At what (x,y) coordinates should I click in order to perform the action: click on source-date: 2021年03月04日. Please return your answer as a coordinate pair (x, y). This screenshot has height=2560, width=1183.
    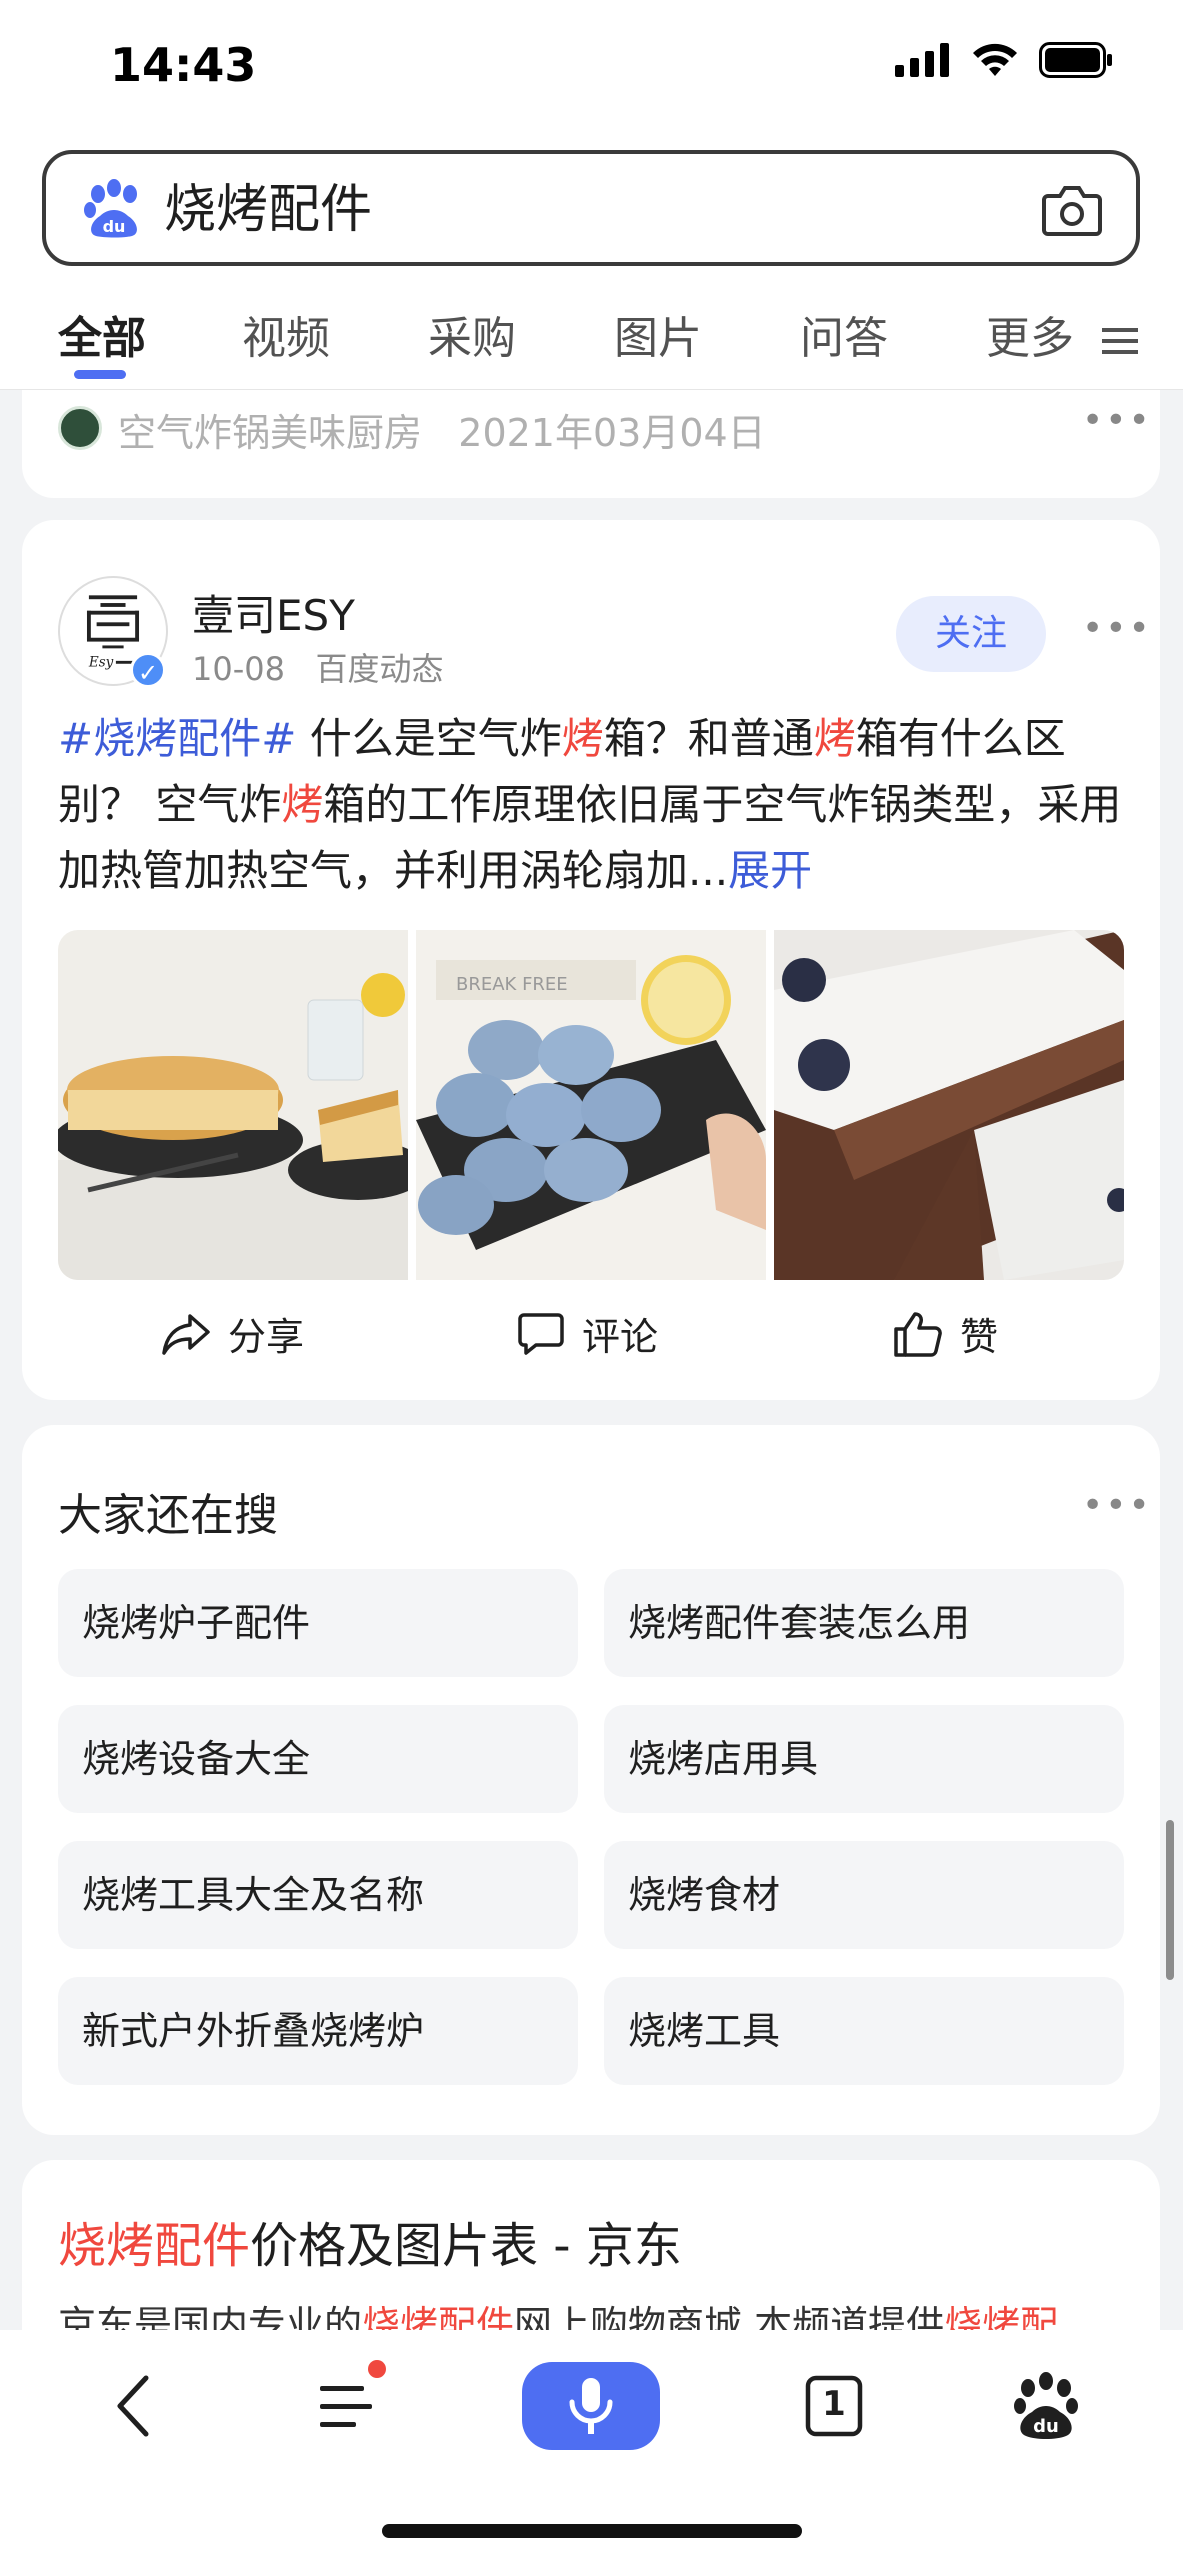
    Looking at the image, I should click on (612, 433).